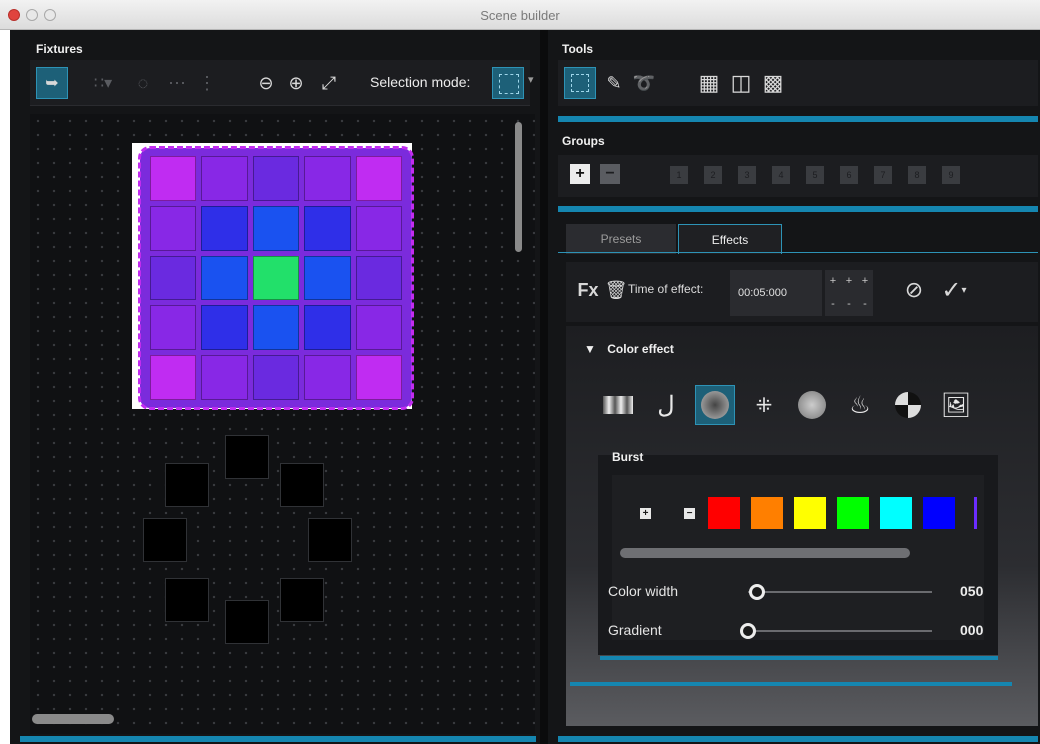  What do you see at coordinates (860, 405) in the screenshot?
I see `fire-effect-button: ♨` at bounding box center [860, 405].